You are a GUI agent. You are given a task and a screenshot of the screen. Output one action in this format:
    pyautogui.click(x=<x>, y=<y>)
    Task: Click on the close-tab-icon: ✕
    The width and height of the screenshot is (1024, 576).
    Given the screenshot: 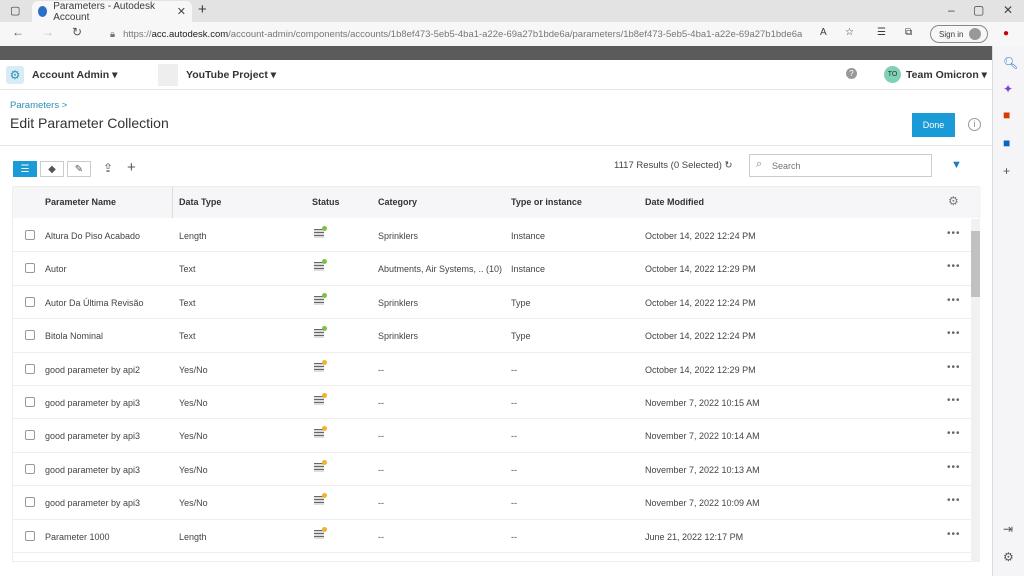 What is the action you would take?
    pyautogui.click(x=181, y=11)
    